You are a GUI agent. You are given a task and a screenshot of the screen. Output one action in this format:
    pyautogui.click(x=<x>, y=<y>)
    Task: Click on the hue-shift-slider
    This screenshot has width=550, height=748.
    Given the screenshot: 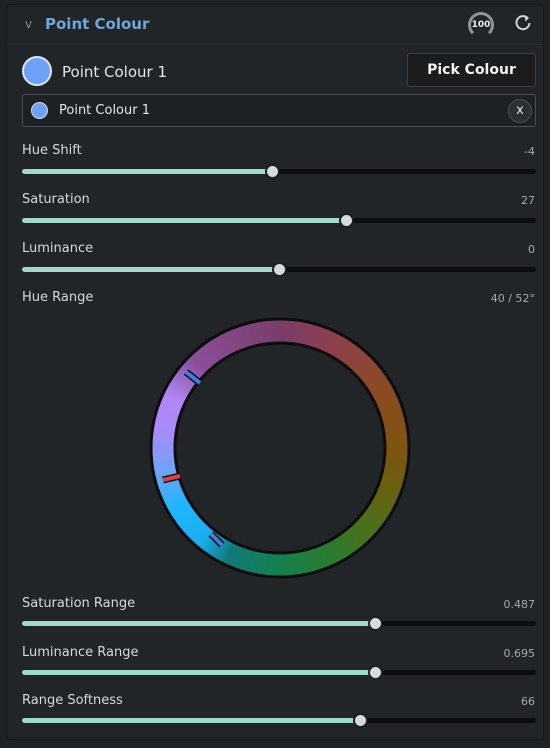 What is the action you would take?
    pyautogui.click(x=279, y=171)
    